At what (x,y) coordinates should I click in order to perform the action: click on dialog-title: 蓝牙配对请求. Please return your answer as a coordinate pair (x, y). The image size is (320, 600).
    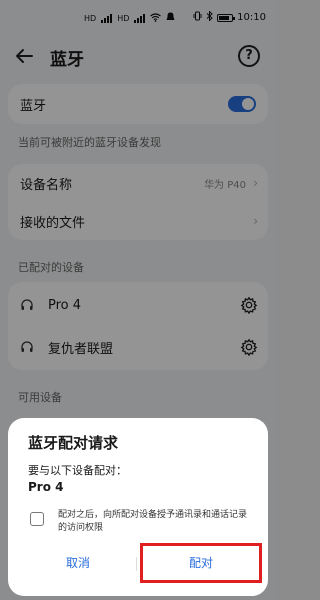
    Looking at the image, I should click on (73, 443).